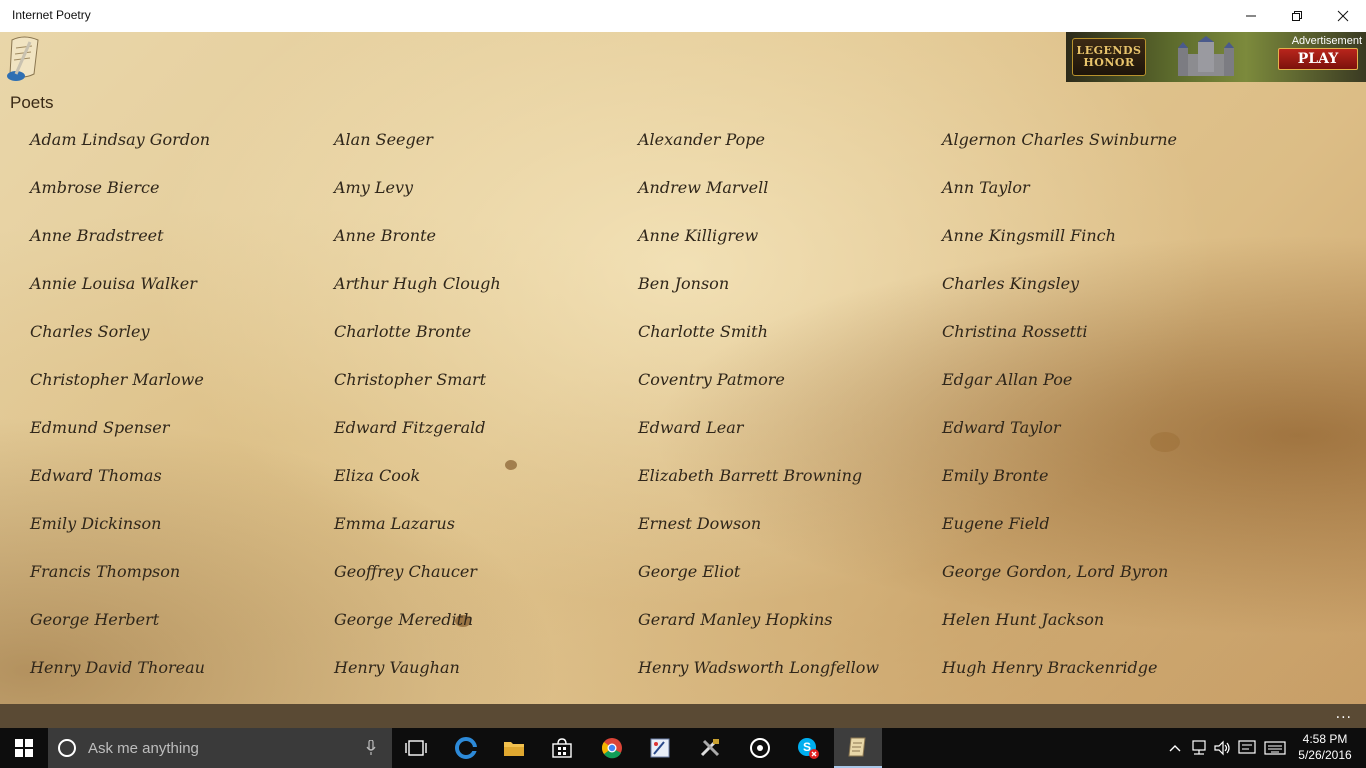  I want to click on paint-icon, so click(660, 748).